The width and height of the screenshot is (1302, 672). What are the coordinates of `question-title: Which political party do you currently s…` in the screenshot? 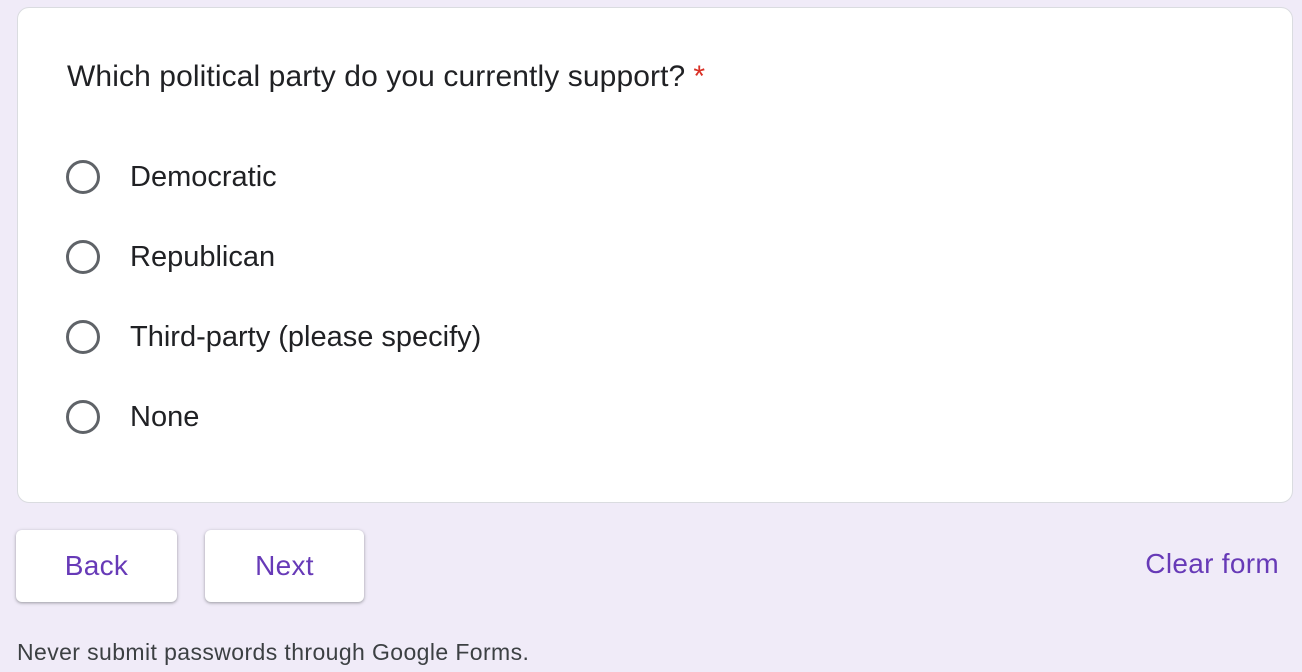 It's located at (386, 77).